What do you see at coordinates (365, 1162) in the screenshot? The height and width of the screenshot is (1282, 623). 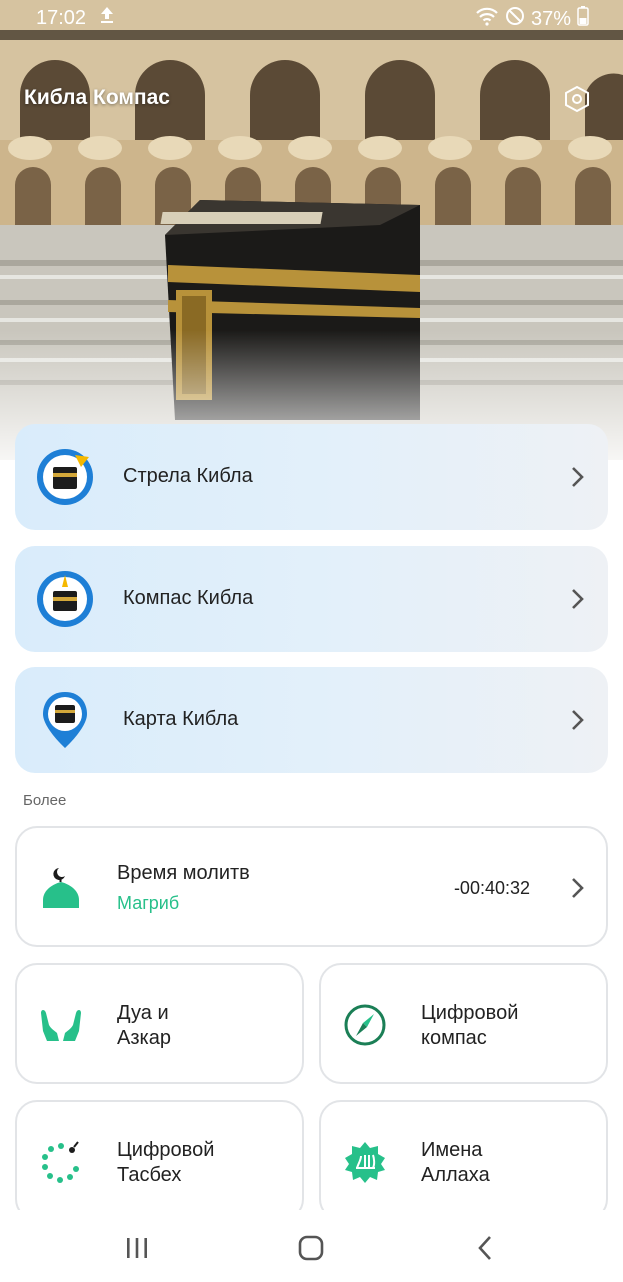 I see `allah-names-icon` at bounding box center [365, 1162].